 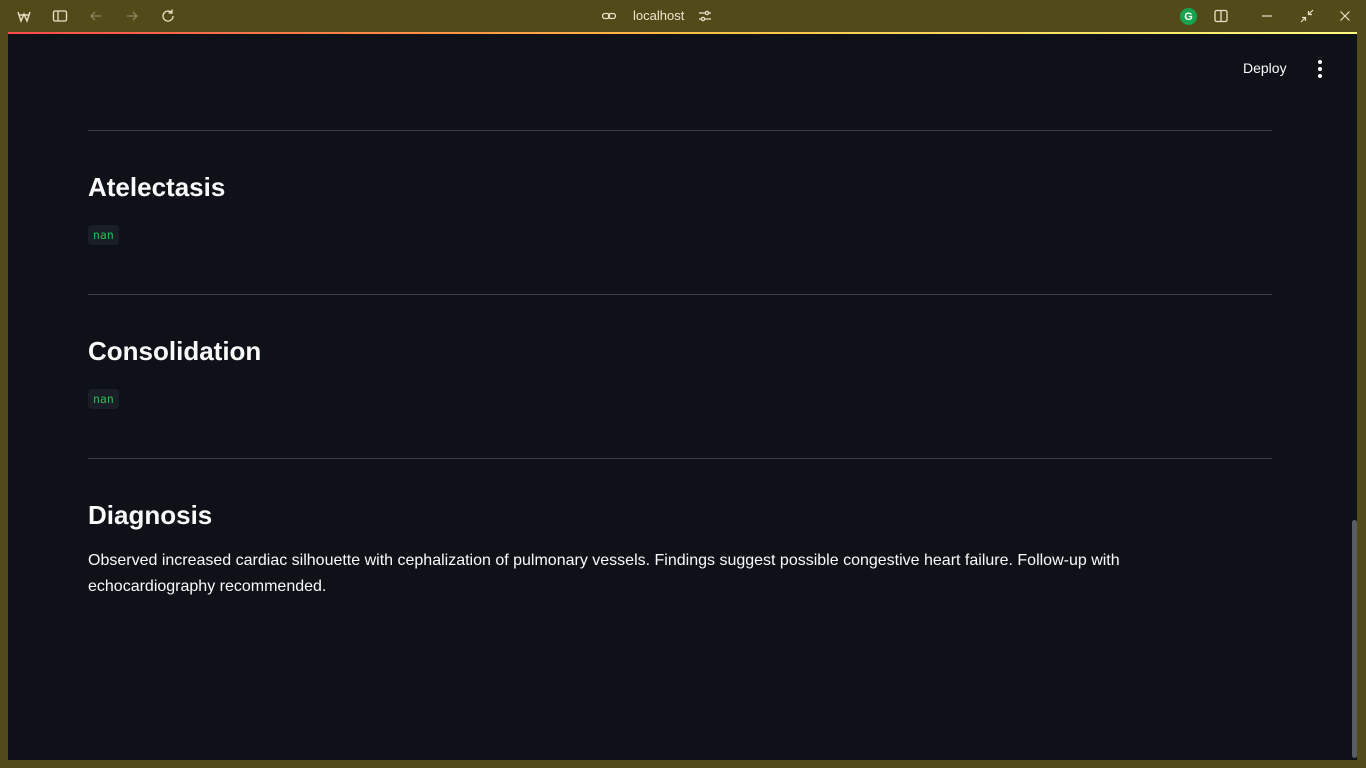 What do you see at coordinates (103, 399) in the screenshot?
I see `consolidation-value: nan` at bounding box center [103, 399].